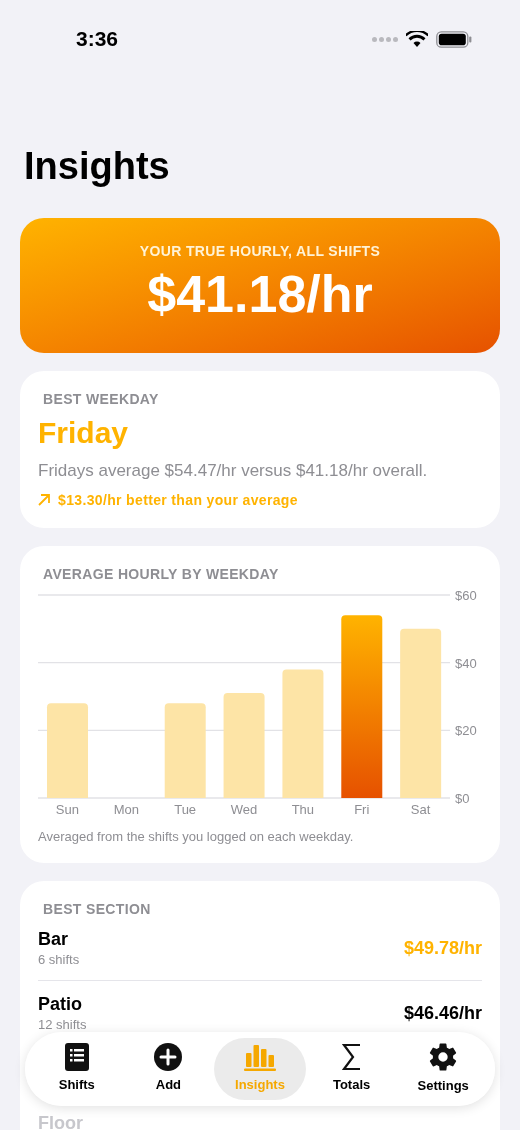 The image size is (520, 1130). I want to click on tab: Add, so click(168, 1069).